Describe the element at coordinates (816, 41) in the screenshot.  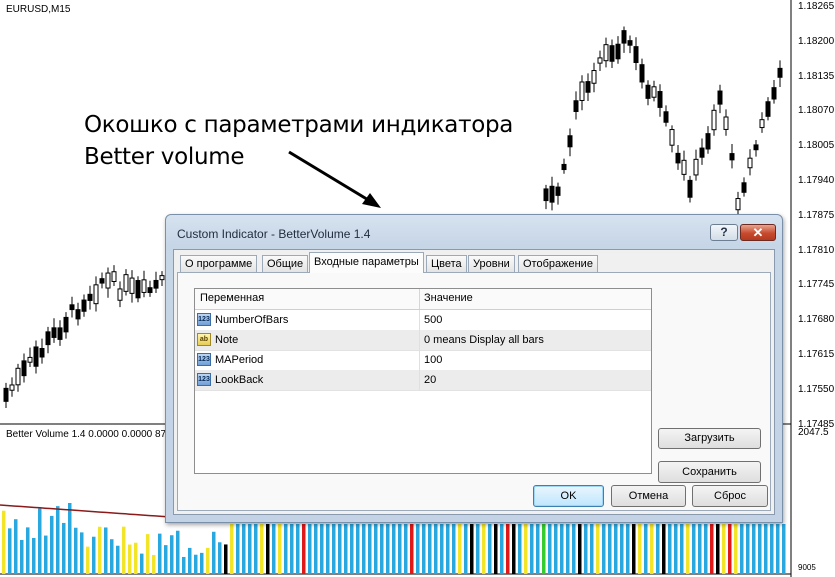
I see `price-axis-label: 1.18200` at that location.